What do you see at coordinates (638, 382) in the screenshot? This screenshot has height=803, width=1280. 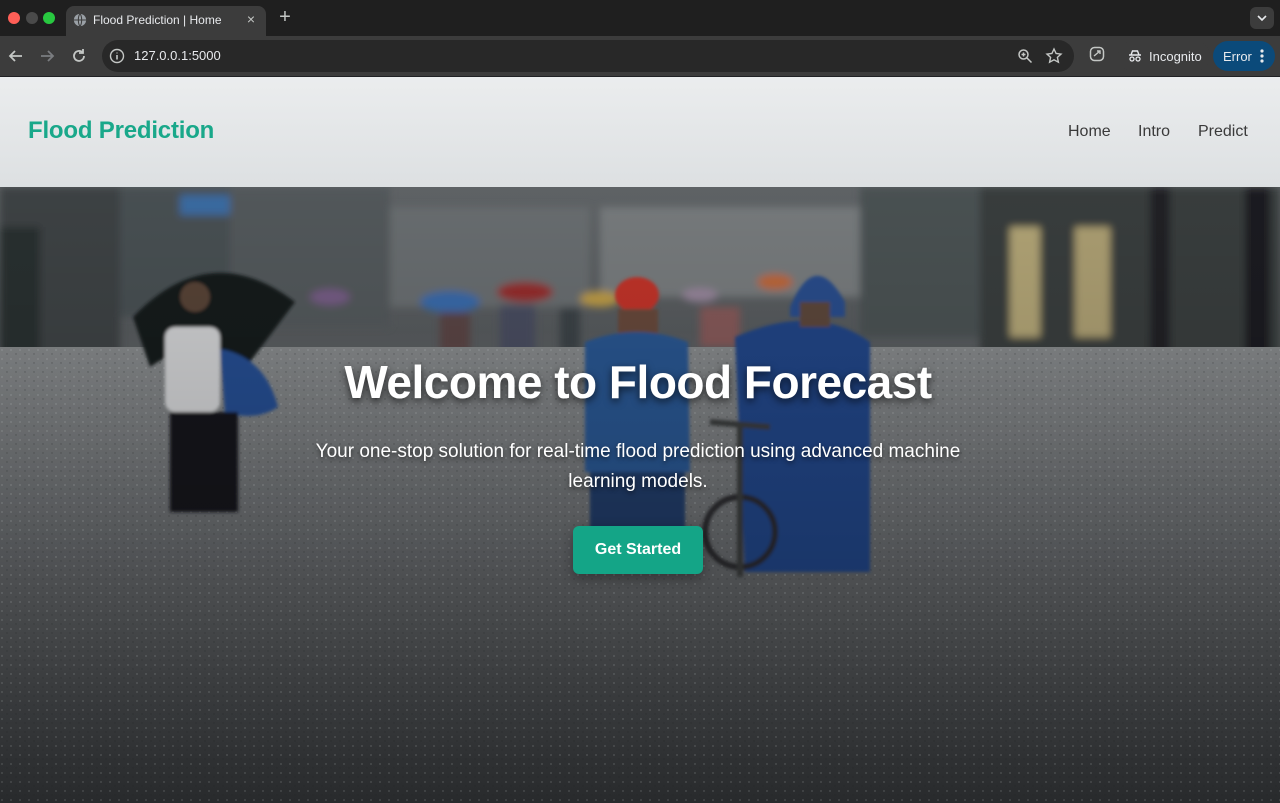 I see `hero-title: Welcome to Flood Forecast` at bounding box center [638, 382].